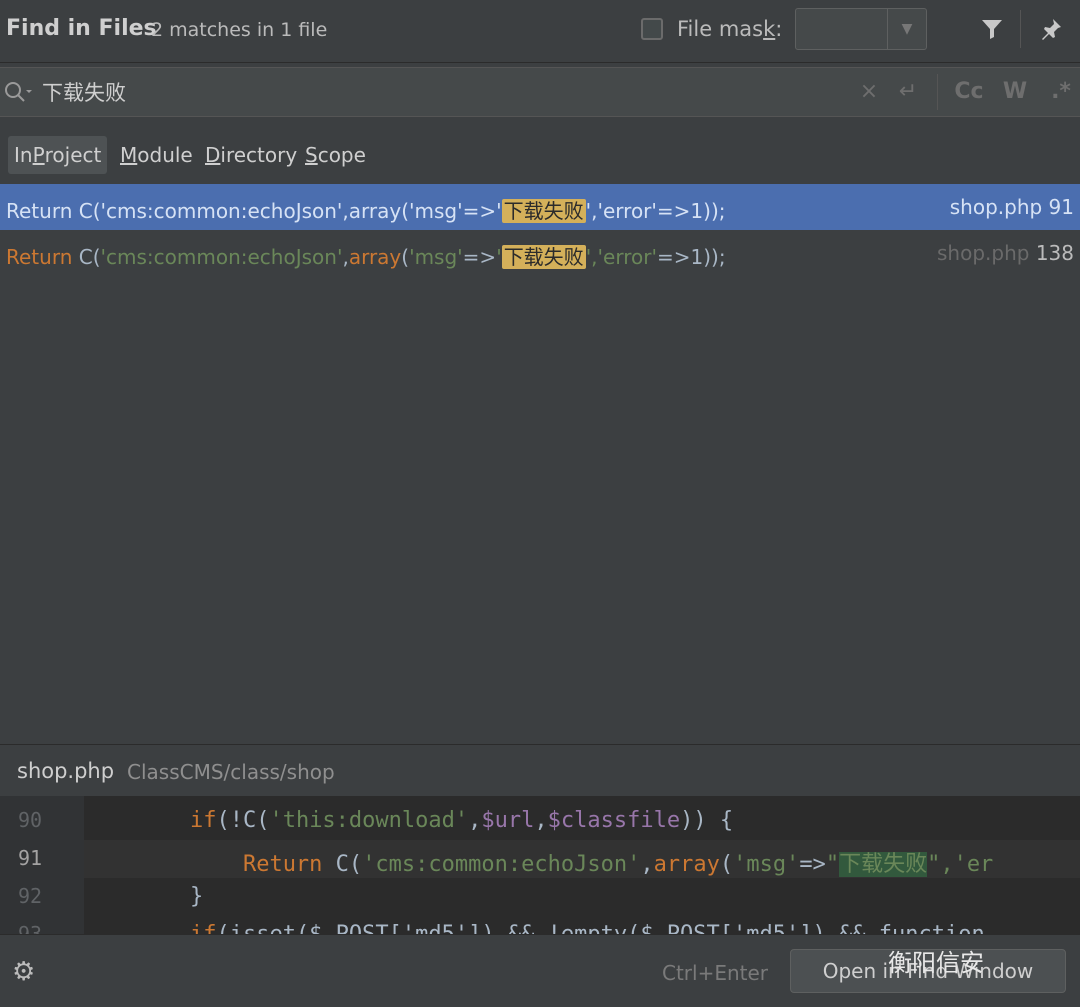 This screenshot has width=1080, height=1007. What do you see at coordinates (869, 91) in the screenshot?
I see `clear-icon: ×` at bounding box center [869, 91].